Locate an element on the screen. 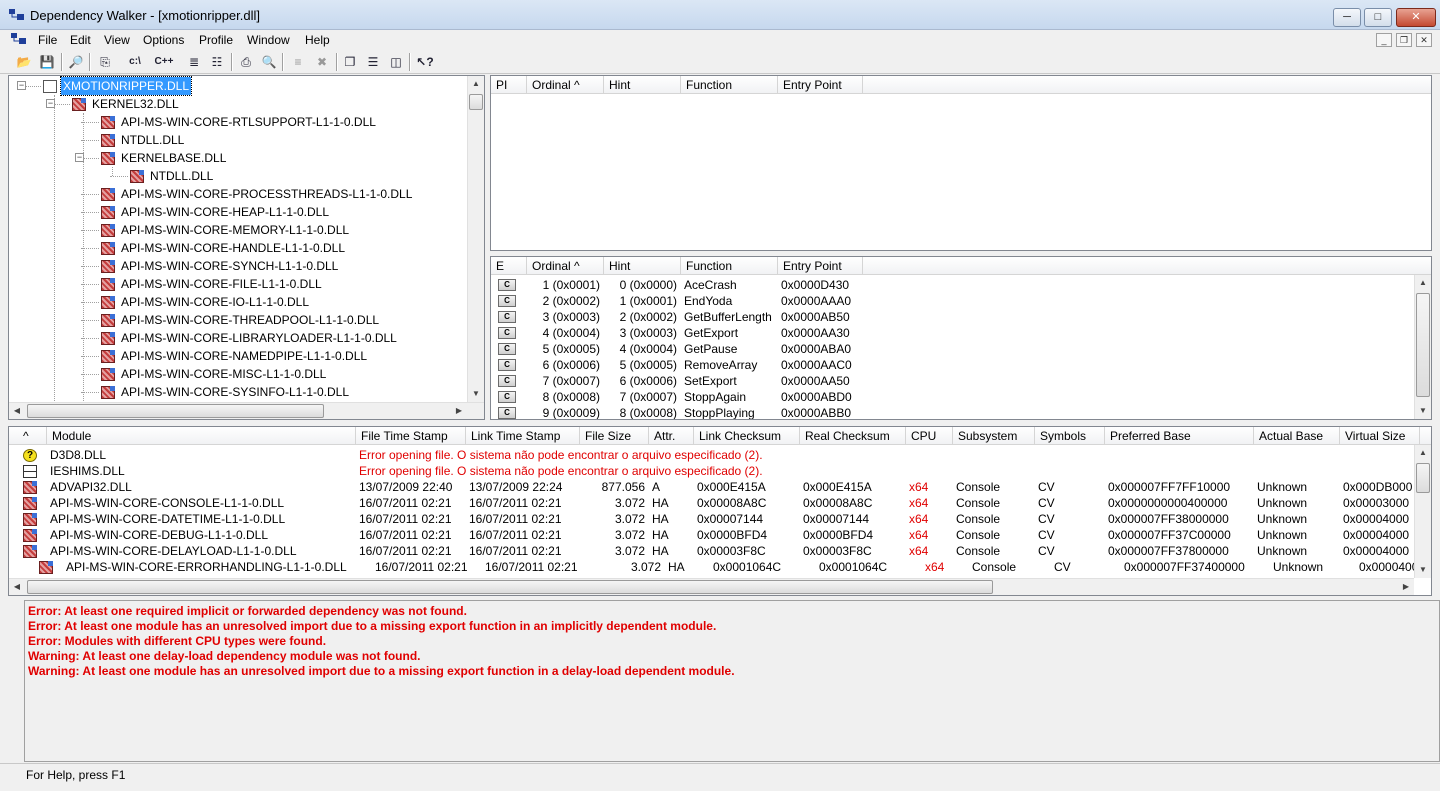 This screenshot has height=791, width=1440. tree-vertical-scrollbar: ▲ ▼ is located at coordinates (475, 239).